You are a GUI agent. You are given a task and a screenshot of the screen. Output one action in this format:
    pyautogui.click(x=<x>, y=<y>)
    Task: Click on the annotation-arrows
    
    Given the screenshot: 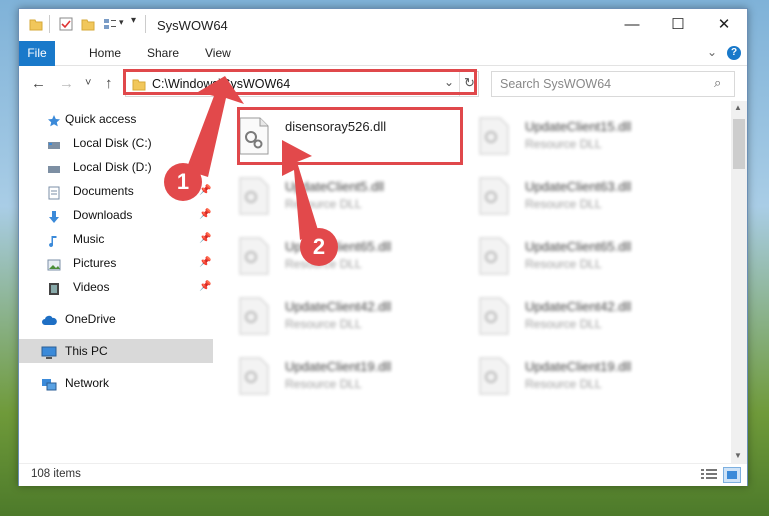 What is the action you would take?
    pyautogui.click(x=252, y=158)
    